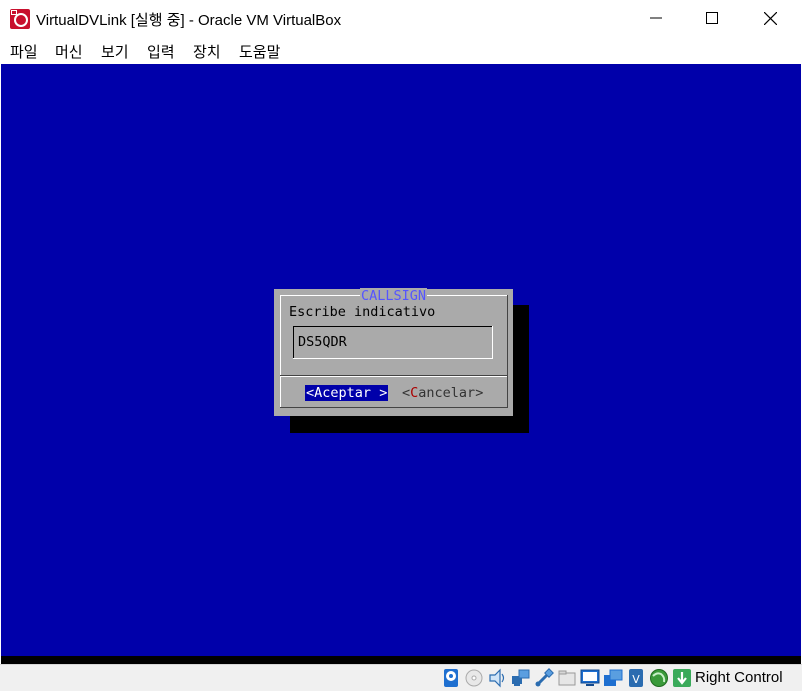 The width and height of the screenshot is (802, 691). What do you see at coordinates (507, 391) in the screenshot?
I see `dialog-frame-right-lower` at bounding box center [507, 391].